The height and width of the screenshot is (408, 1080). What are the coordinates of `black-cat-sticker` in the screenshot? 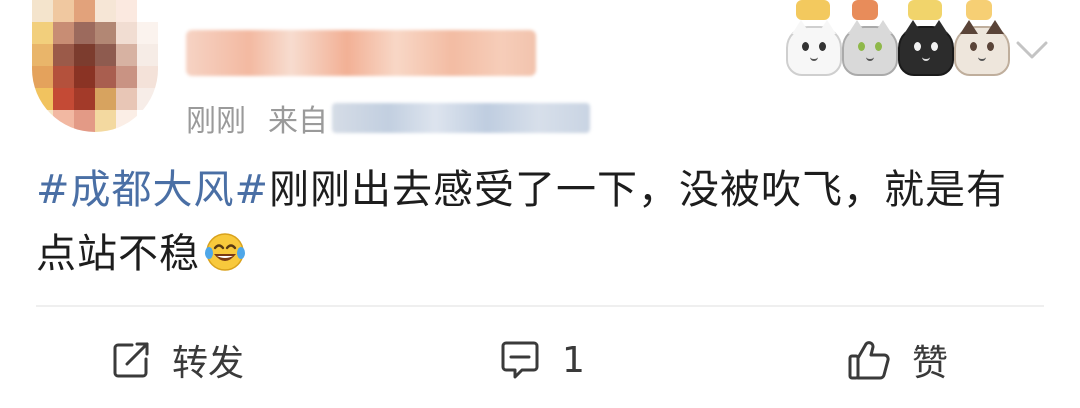 It's located at (926, 48).